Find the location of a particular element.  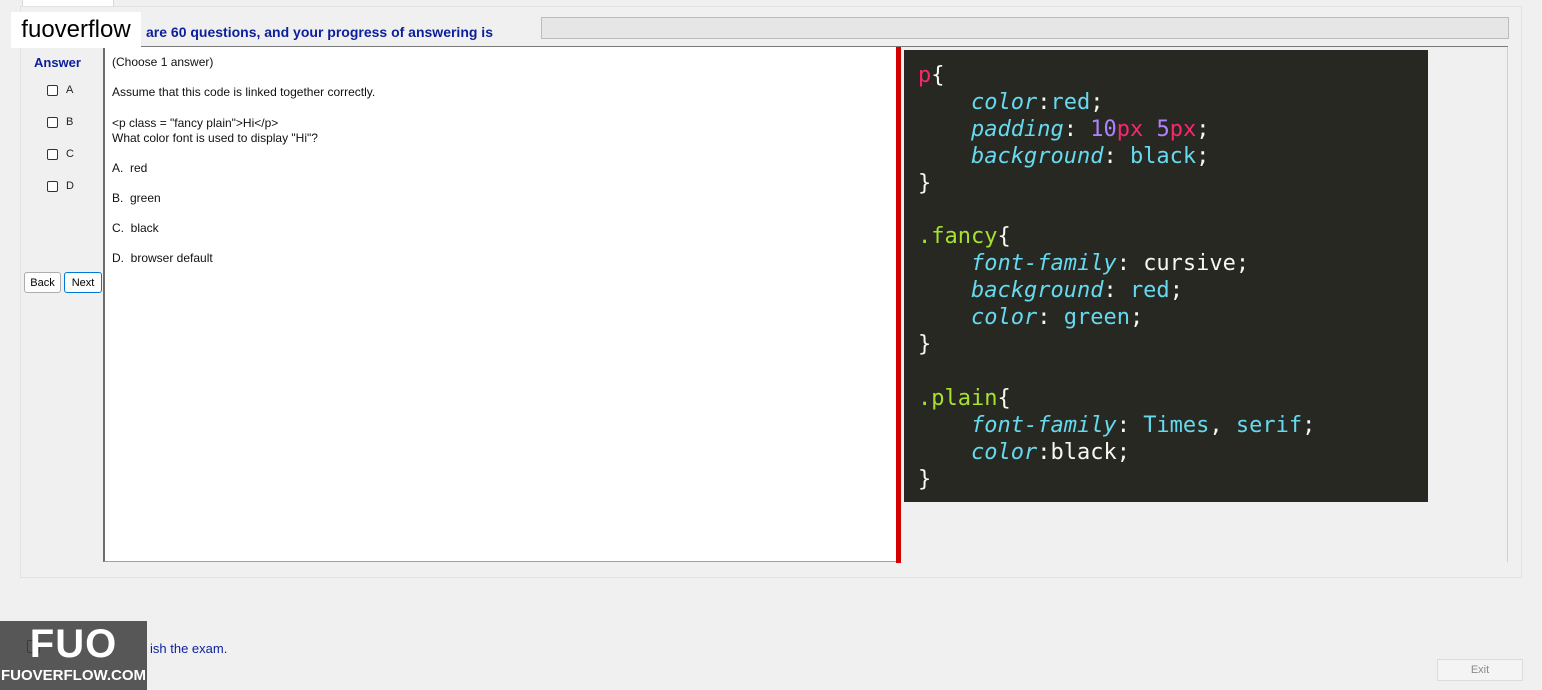

watermark-text: fuoverflow is located at coordinates (76, 30).